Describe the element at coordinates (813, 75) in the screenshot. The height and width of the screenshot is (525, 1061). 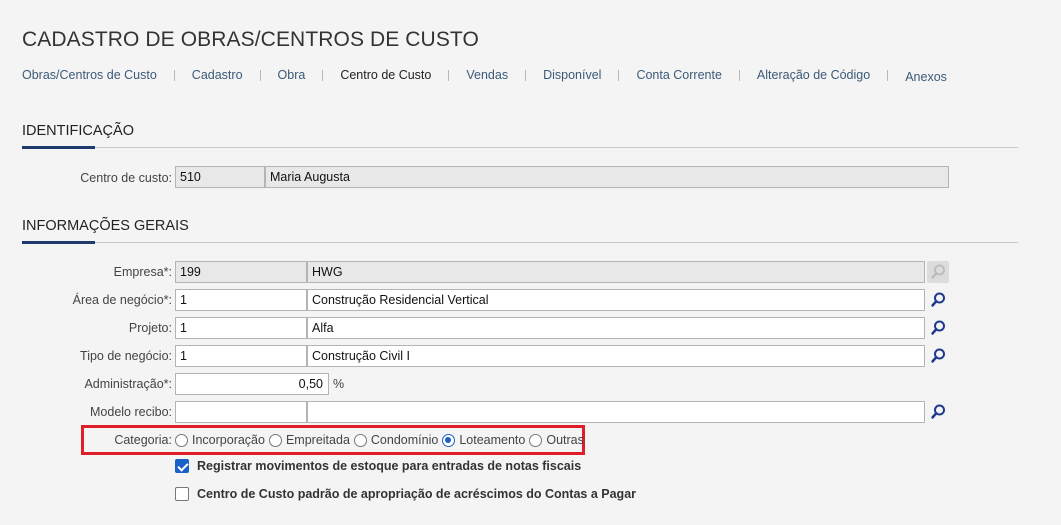
I see `tab-alteracao-codigo: Alteração de Código` at that location.